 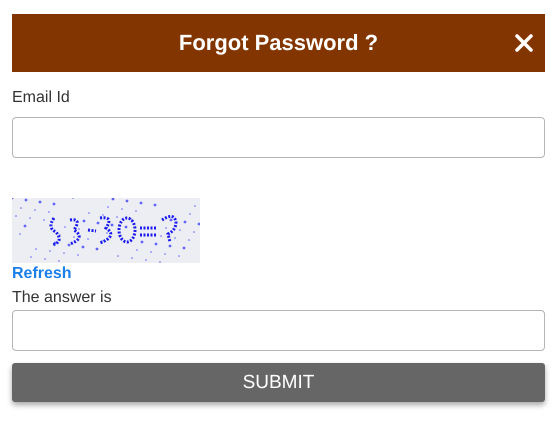 I want to click on answer-label: The answer is, so click(x=62, y=298).